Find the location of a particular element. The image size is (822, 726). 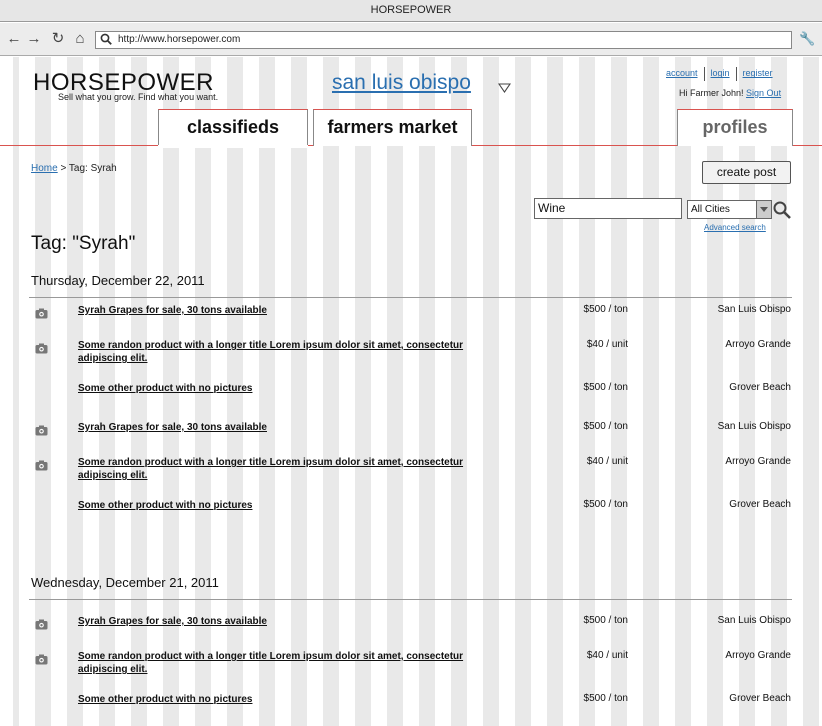

breadcrumb-current: Tag: Syrah is located at coordinates (92, 168).